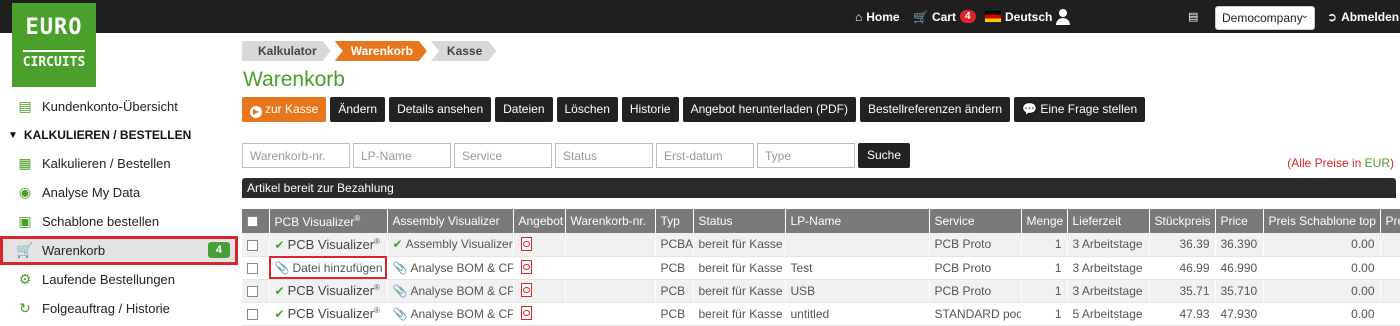 The image size is (1400, 326). What do you see at coordinates (284, 109) in the screenshot?
I see `checkout-button: ▶ zur Kasse` at bounding box center [284, 109].